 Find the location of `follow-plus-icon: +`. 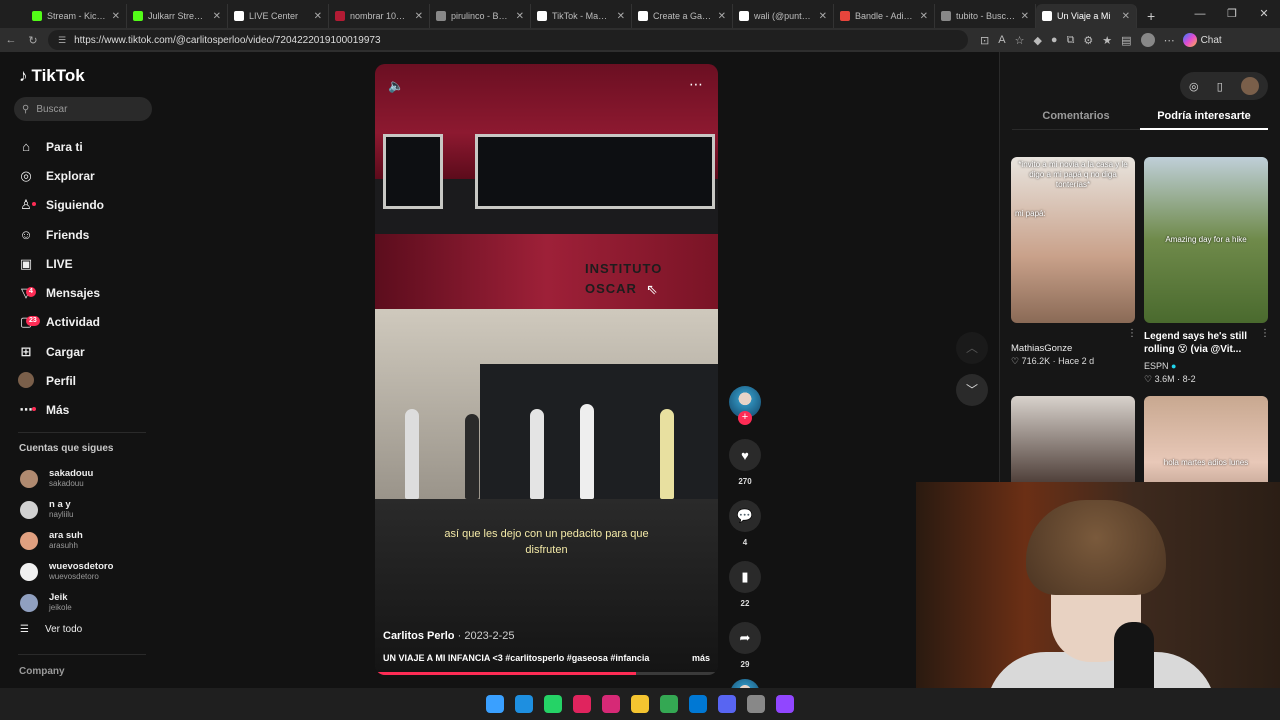

follow-plus-icon: + is located at coordinates (745, 418).